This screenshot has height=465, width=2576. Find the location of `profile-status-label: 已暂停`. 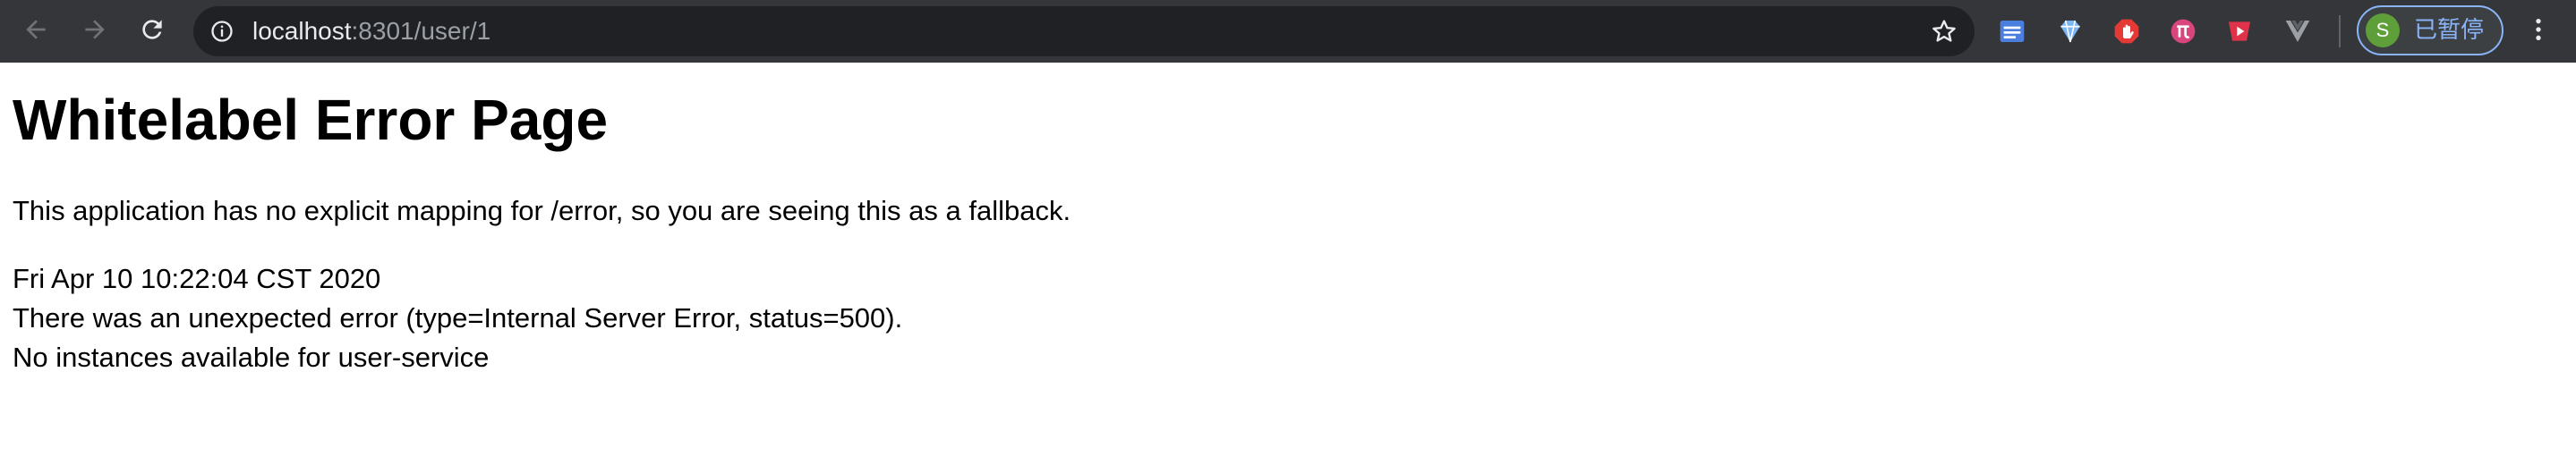

profile-status-label: 已暂停 is located at coordinates (2449, 30).